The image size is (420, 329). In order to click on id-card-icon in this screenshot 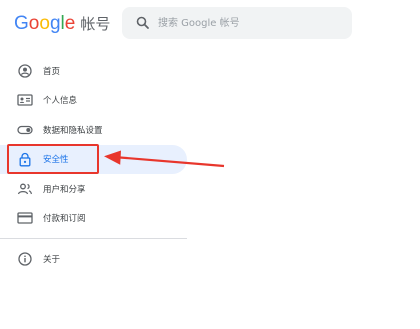, I will do `click(25, 100)`.